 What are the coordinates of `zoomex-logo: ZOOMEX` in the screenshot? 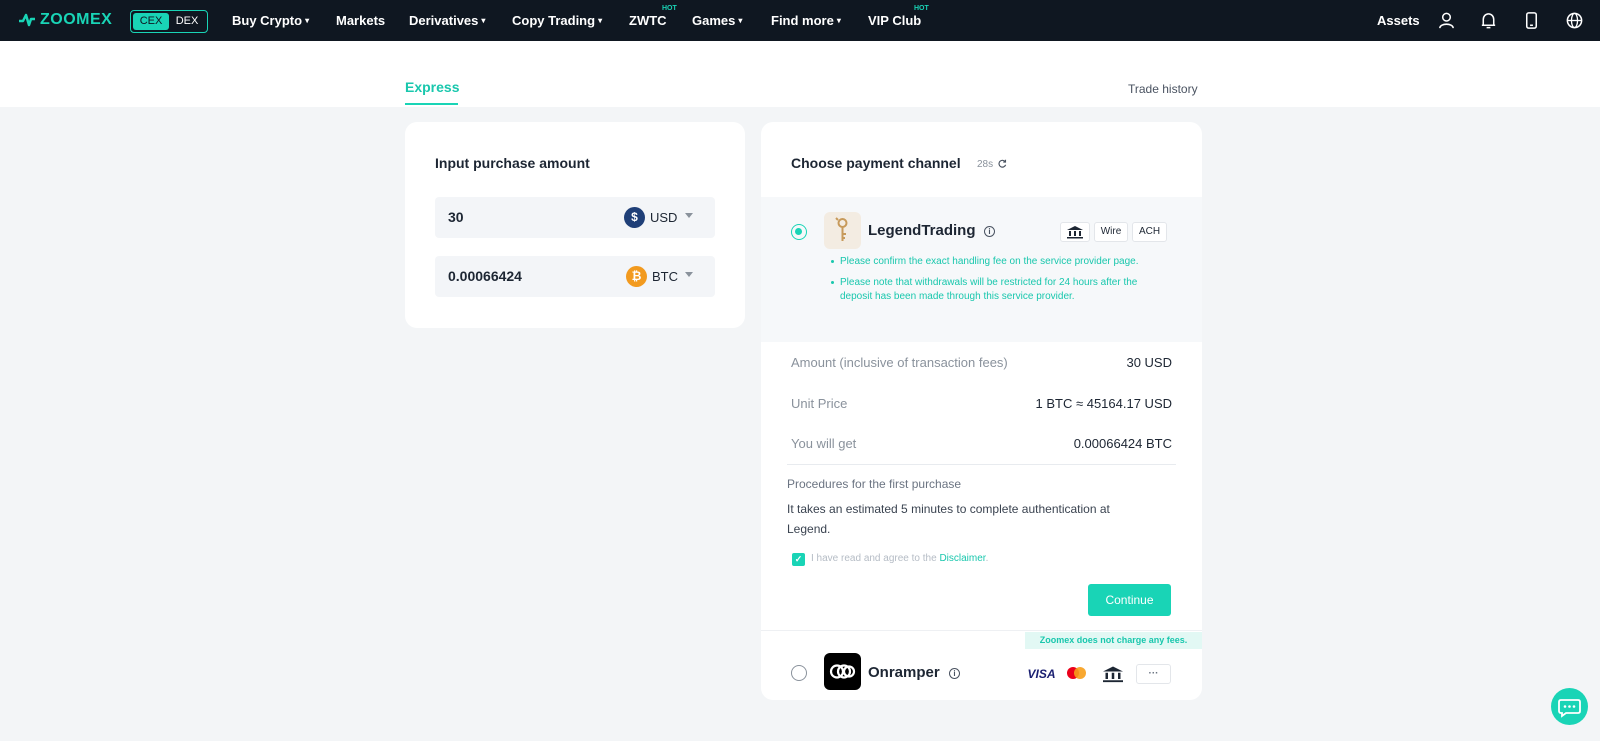 It's located at (65, 20).